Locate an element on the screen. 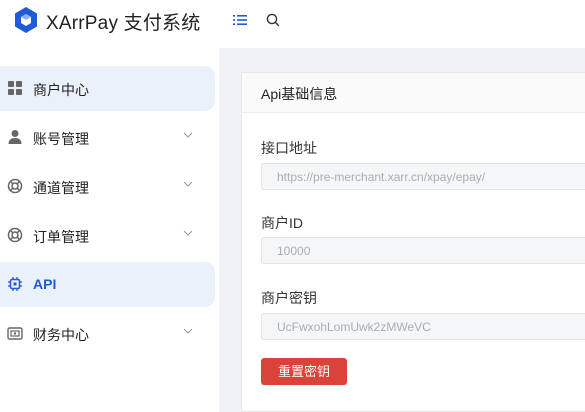  merchant-key-label: 商户密钥 is located at coordinates (289, 298).